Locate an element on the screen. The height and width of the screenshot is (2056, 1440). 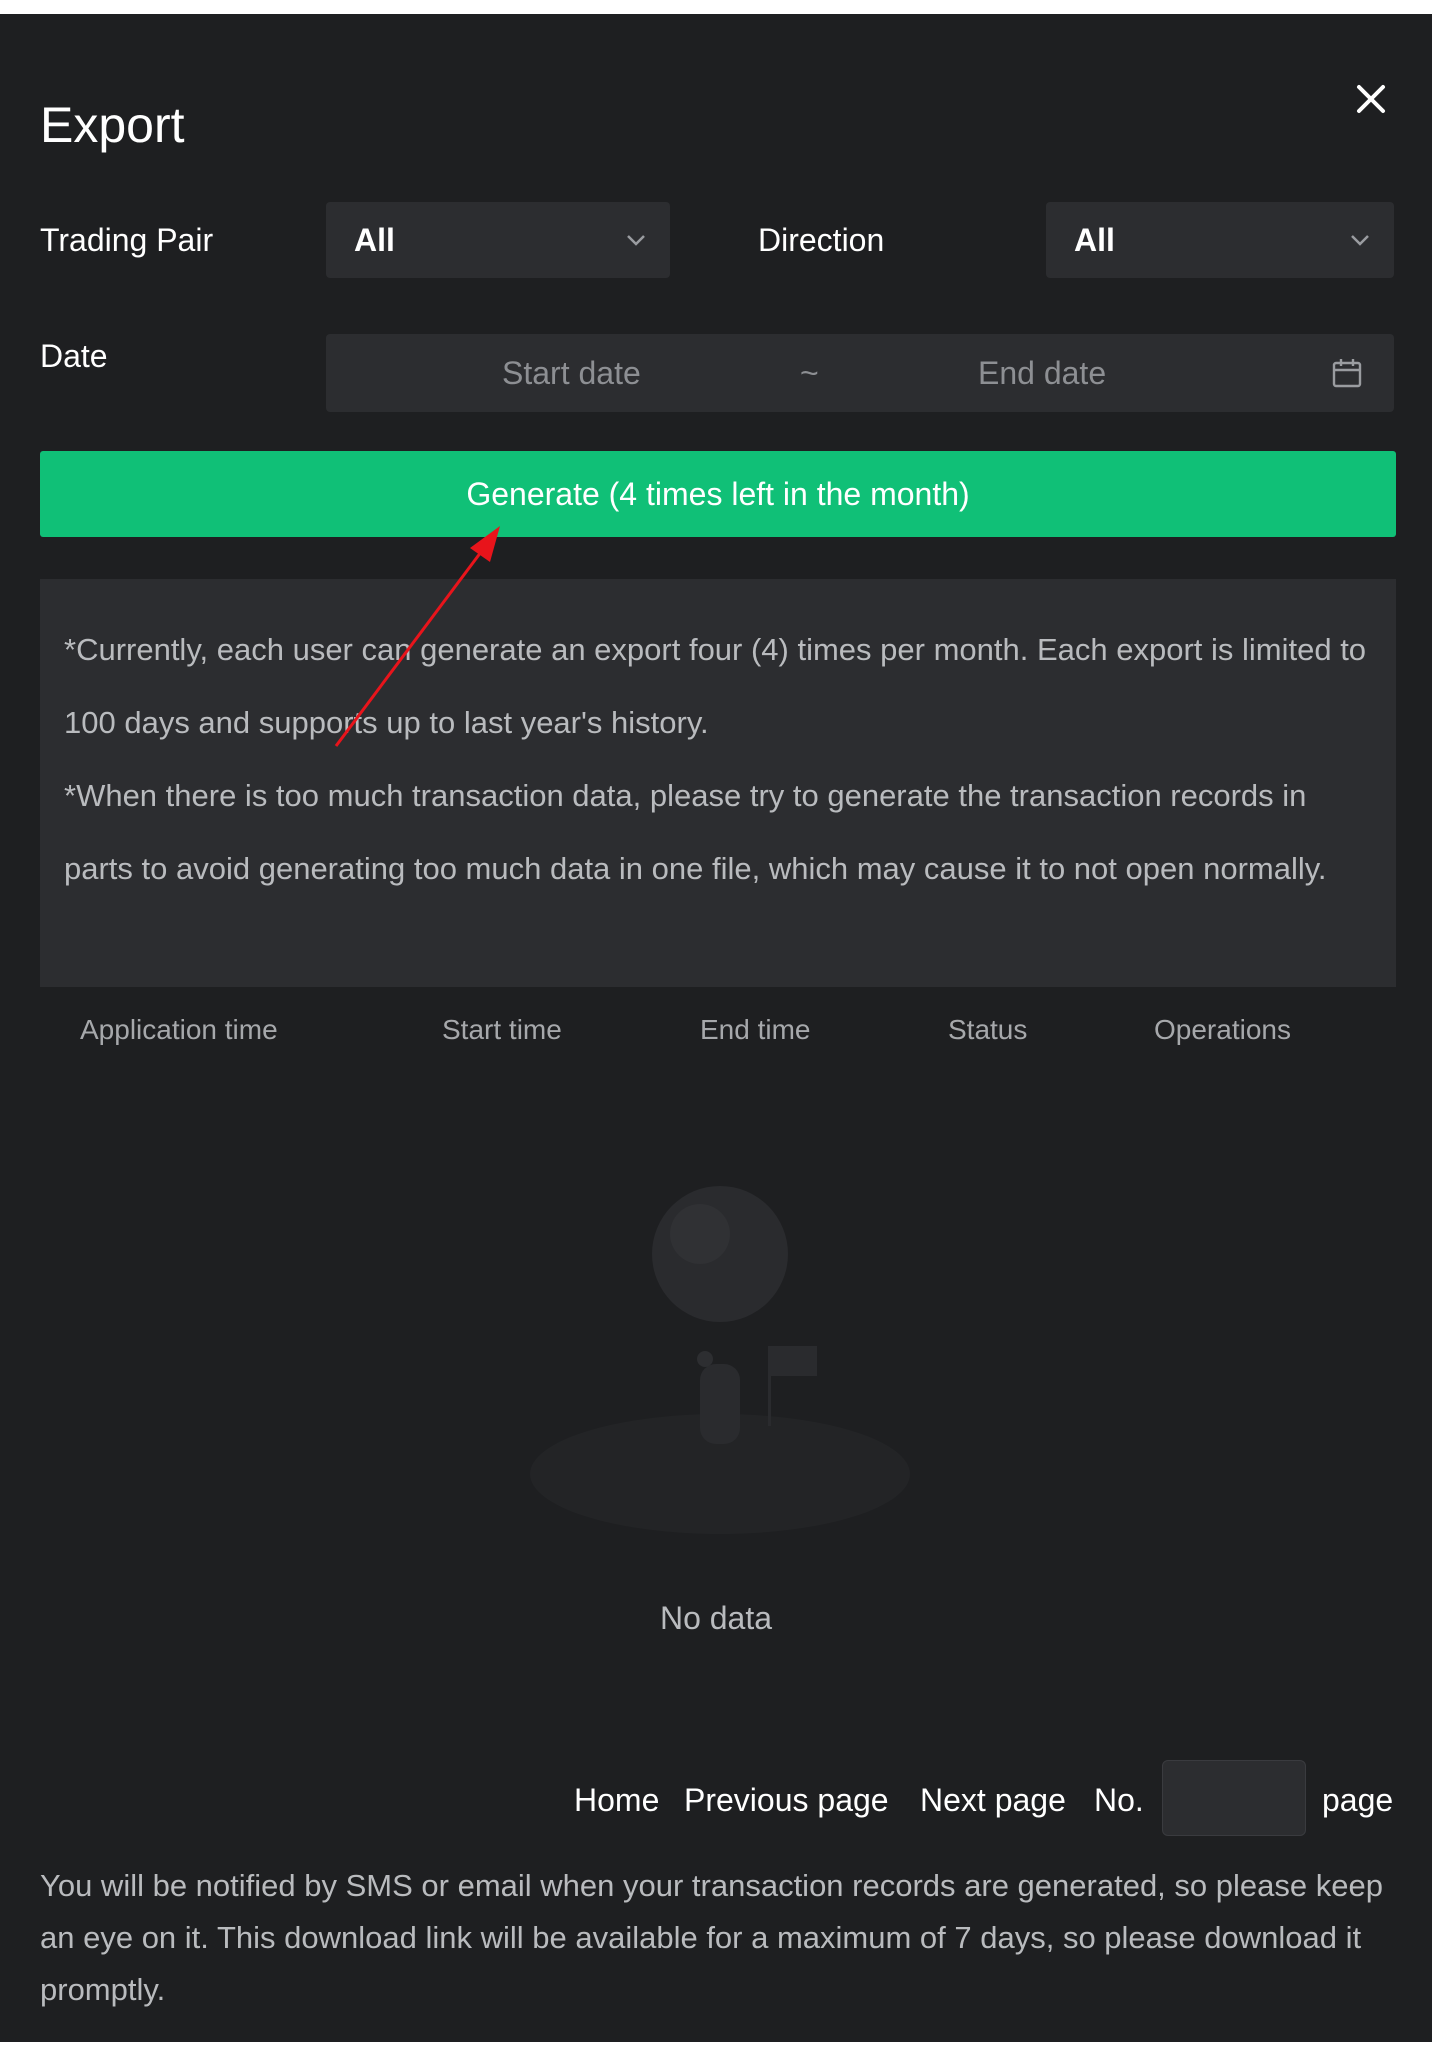
direction-value: All is located at coordinates (1094, 240).